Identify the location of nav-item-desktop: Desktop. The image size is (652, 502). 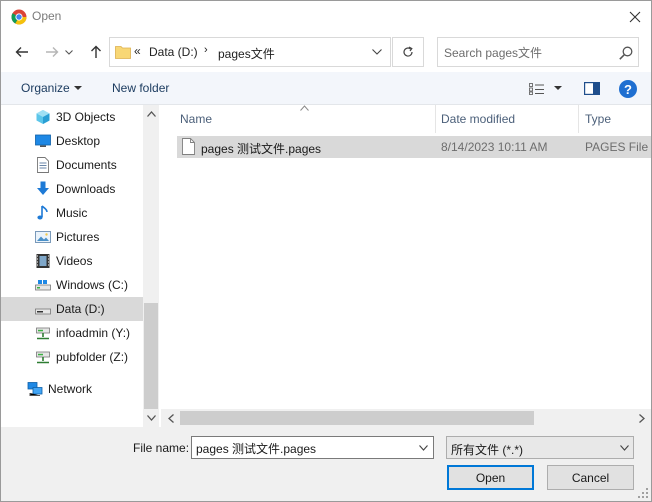
(72, 141).